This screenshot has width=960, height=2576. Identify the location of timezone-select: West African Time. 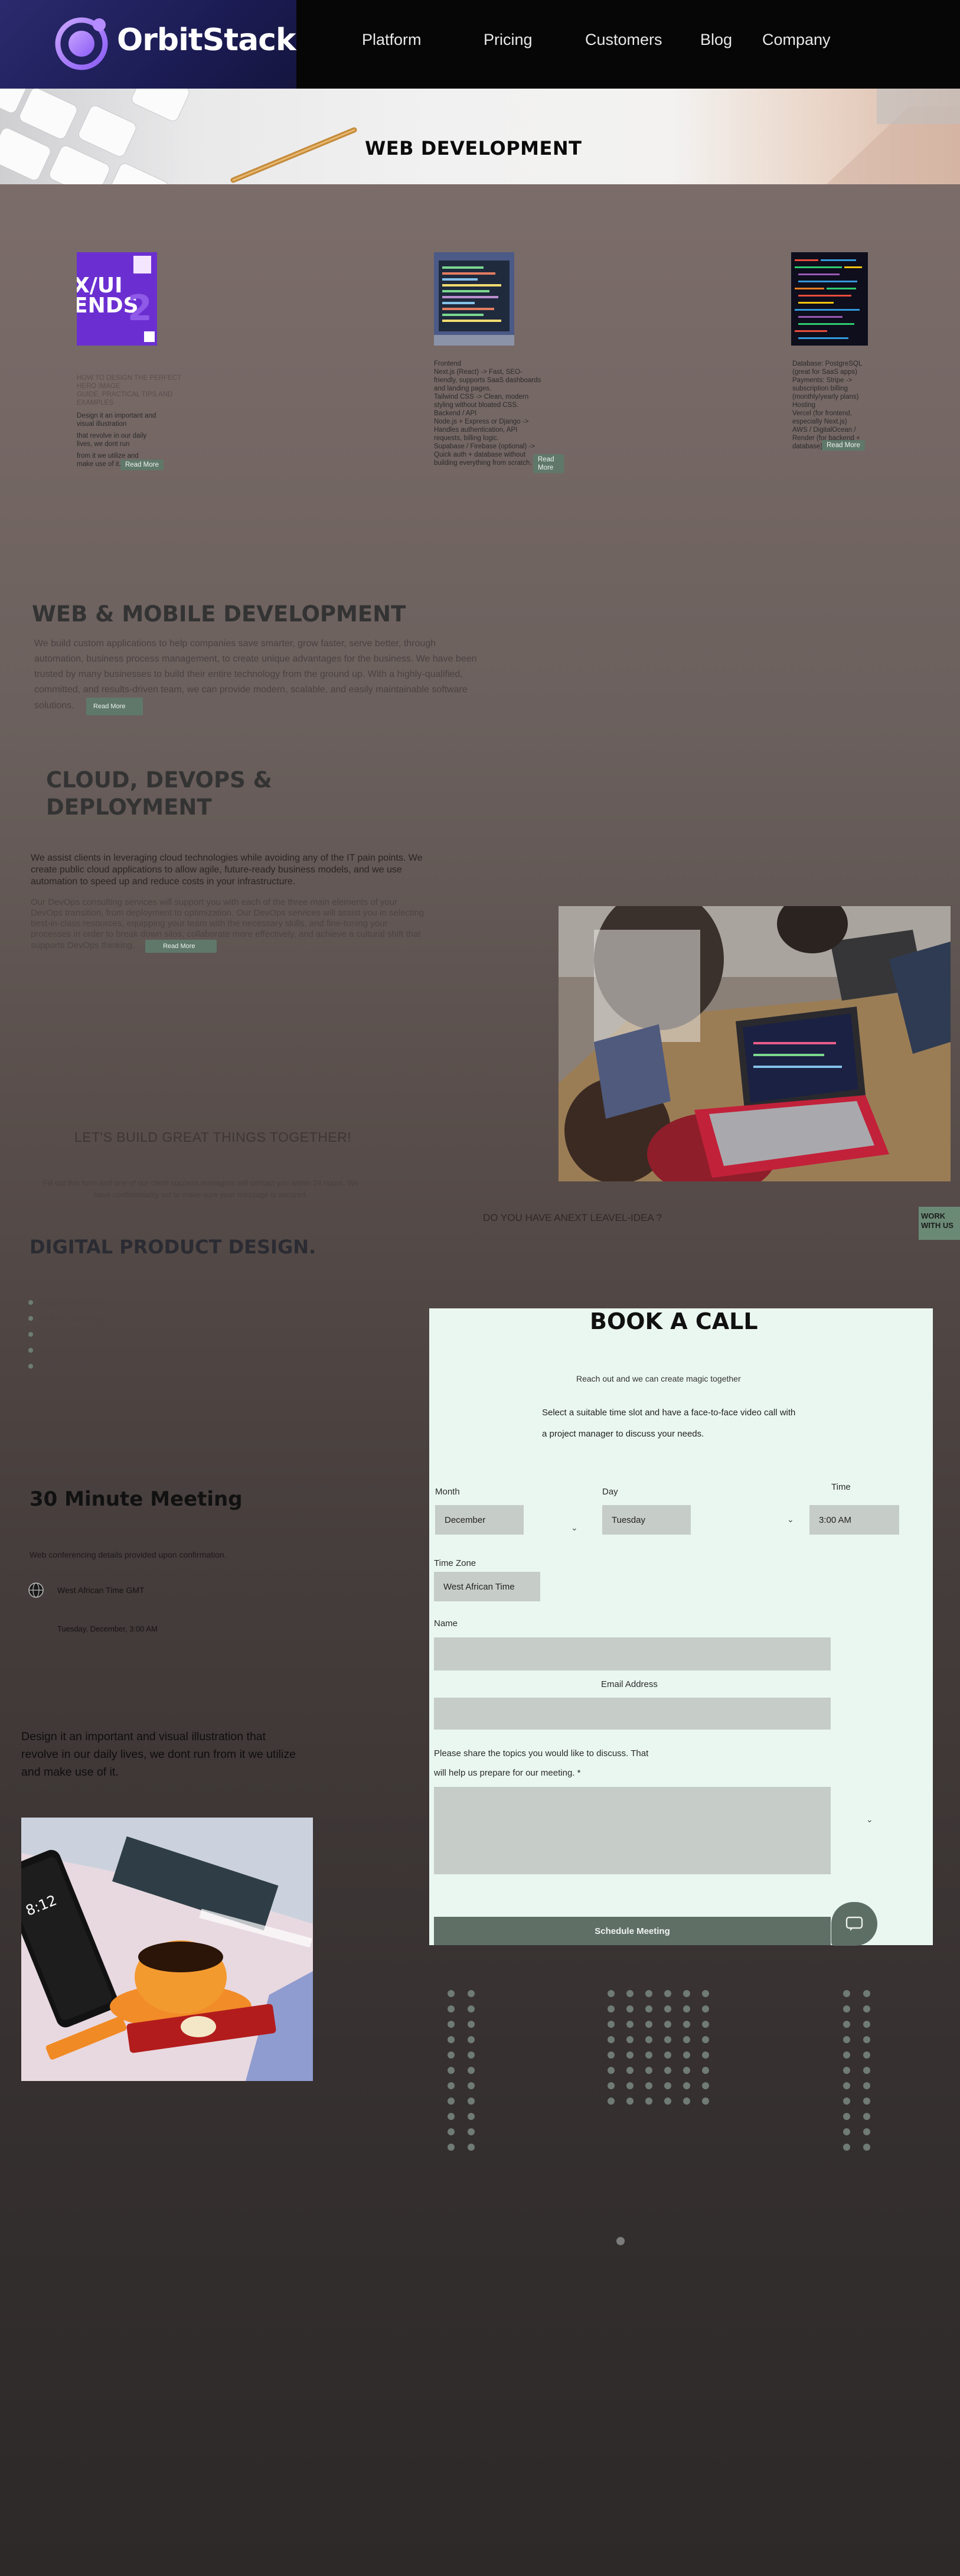
(487, 1586).